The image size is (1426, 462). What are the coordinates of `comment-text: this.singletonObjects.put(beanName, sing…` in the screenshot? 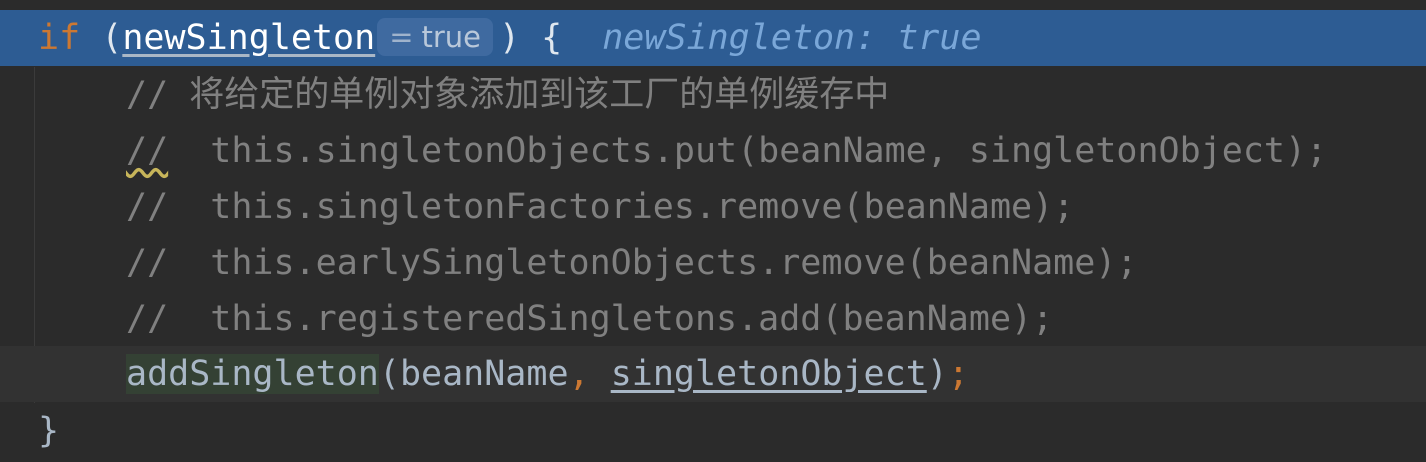 It's located at (748, 151).